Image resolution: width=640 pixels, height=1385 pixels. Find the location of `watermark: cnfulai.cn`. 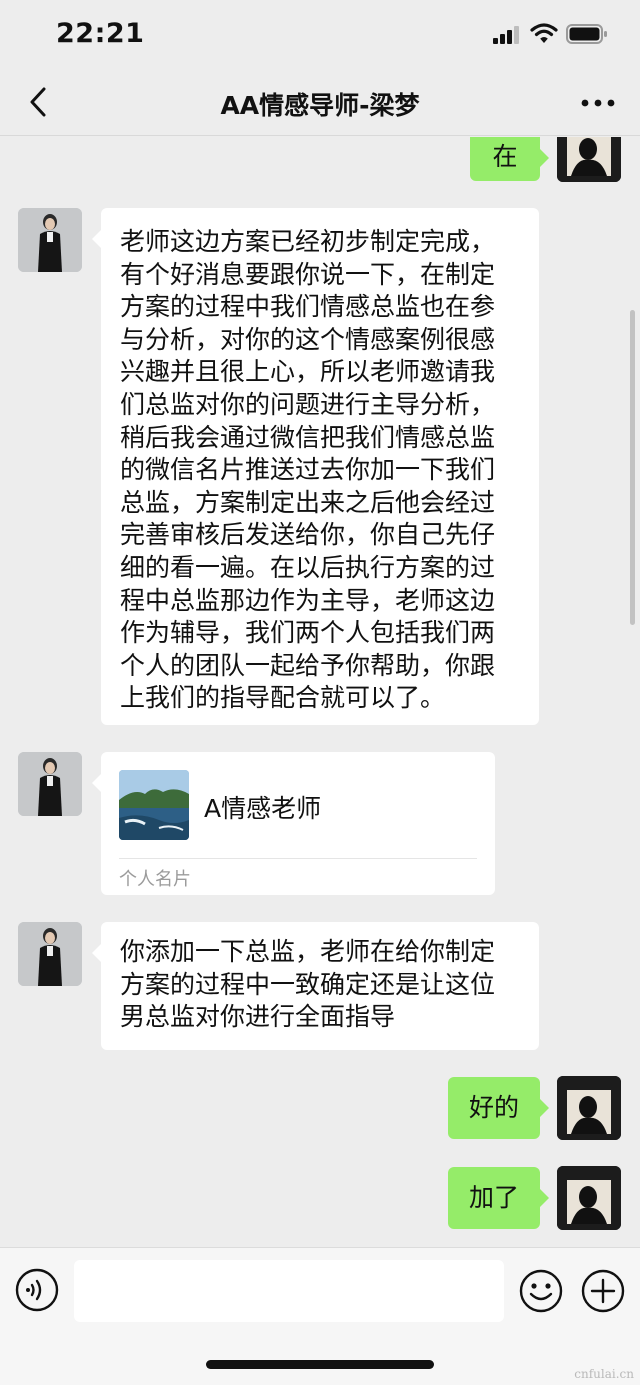

watermark: cnfulai.cn is located at coordinates (604, 1374).